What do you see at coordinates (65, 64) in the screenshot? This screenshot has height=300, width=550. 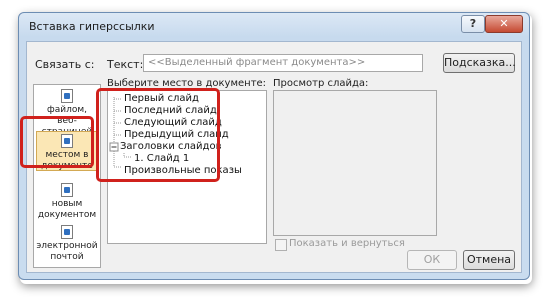 I see `link-to-label: Связать с:` at bounding box center [65, 64].